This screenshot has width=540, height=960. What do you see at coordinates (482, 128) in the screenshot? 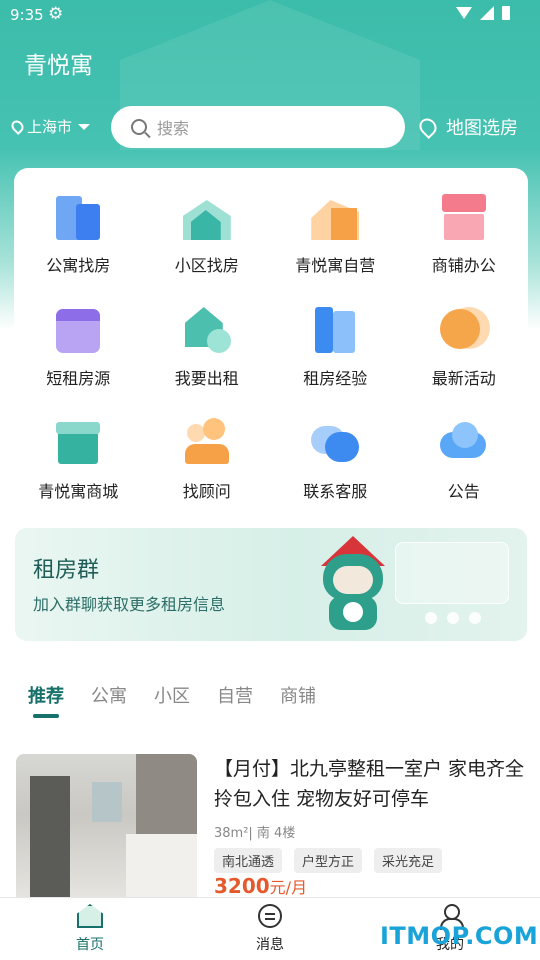
I see `map-select-label: 地图选房` at bounding box center [482, 128].